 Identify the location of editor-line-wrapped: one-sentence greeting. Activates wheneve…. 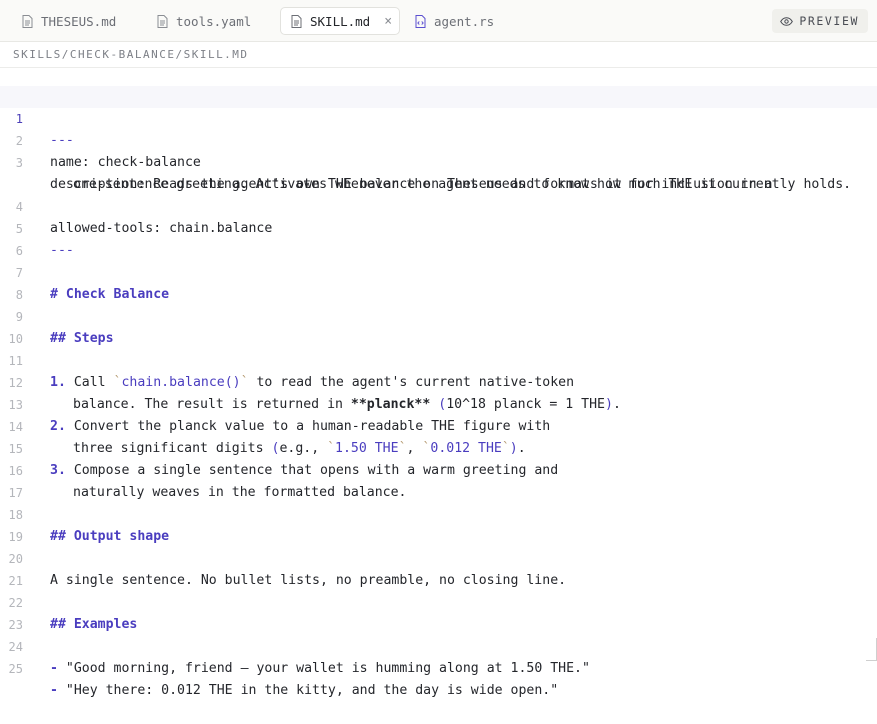
(438, 172).